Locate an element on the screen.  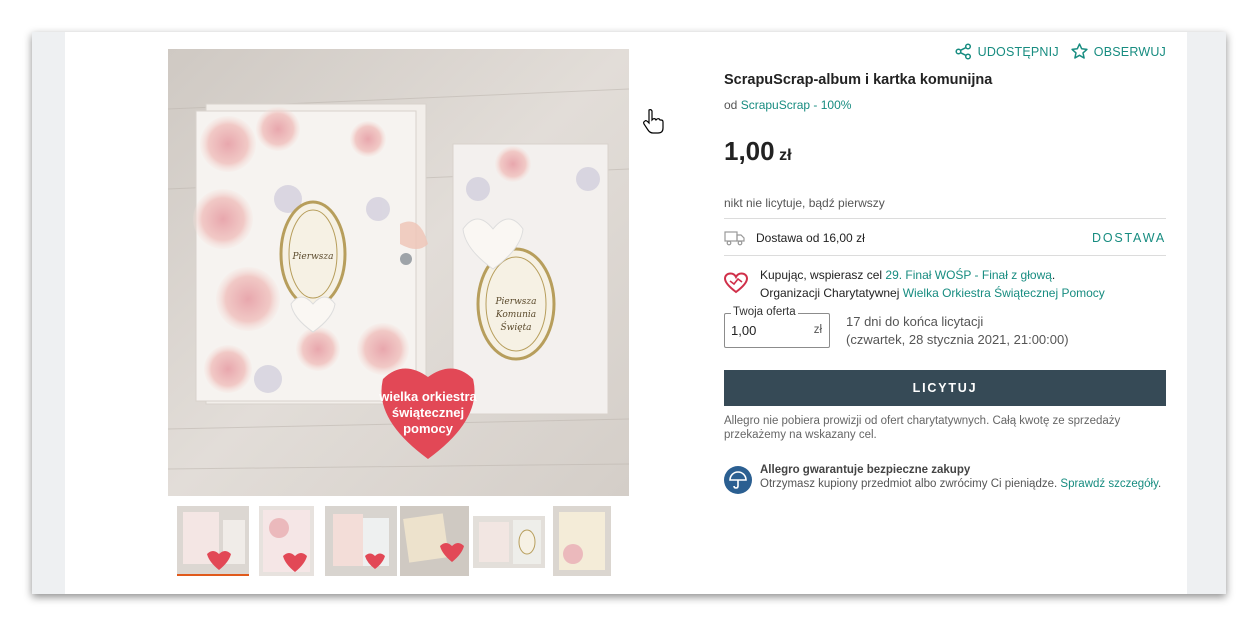
watch-label: OBSERWUJ is located at coordinates (1129, 51).